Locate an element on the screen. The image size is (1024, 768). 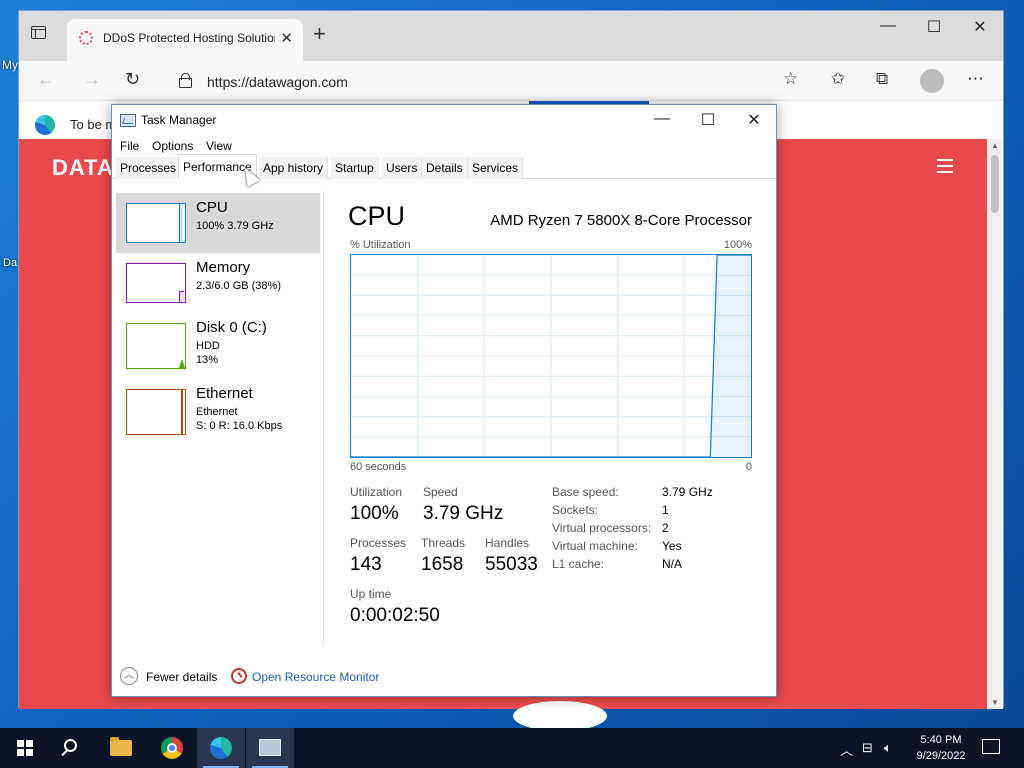
task-manager-icon is located at coordinates (270, 747).